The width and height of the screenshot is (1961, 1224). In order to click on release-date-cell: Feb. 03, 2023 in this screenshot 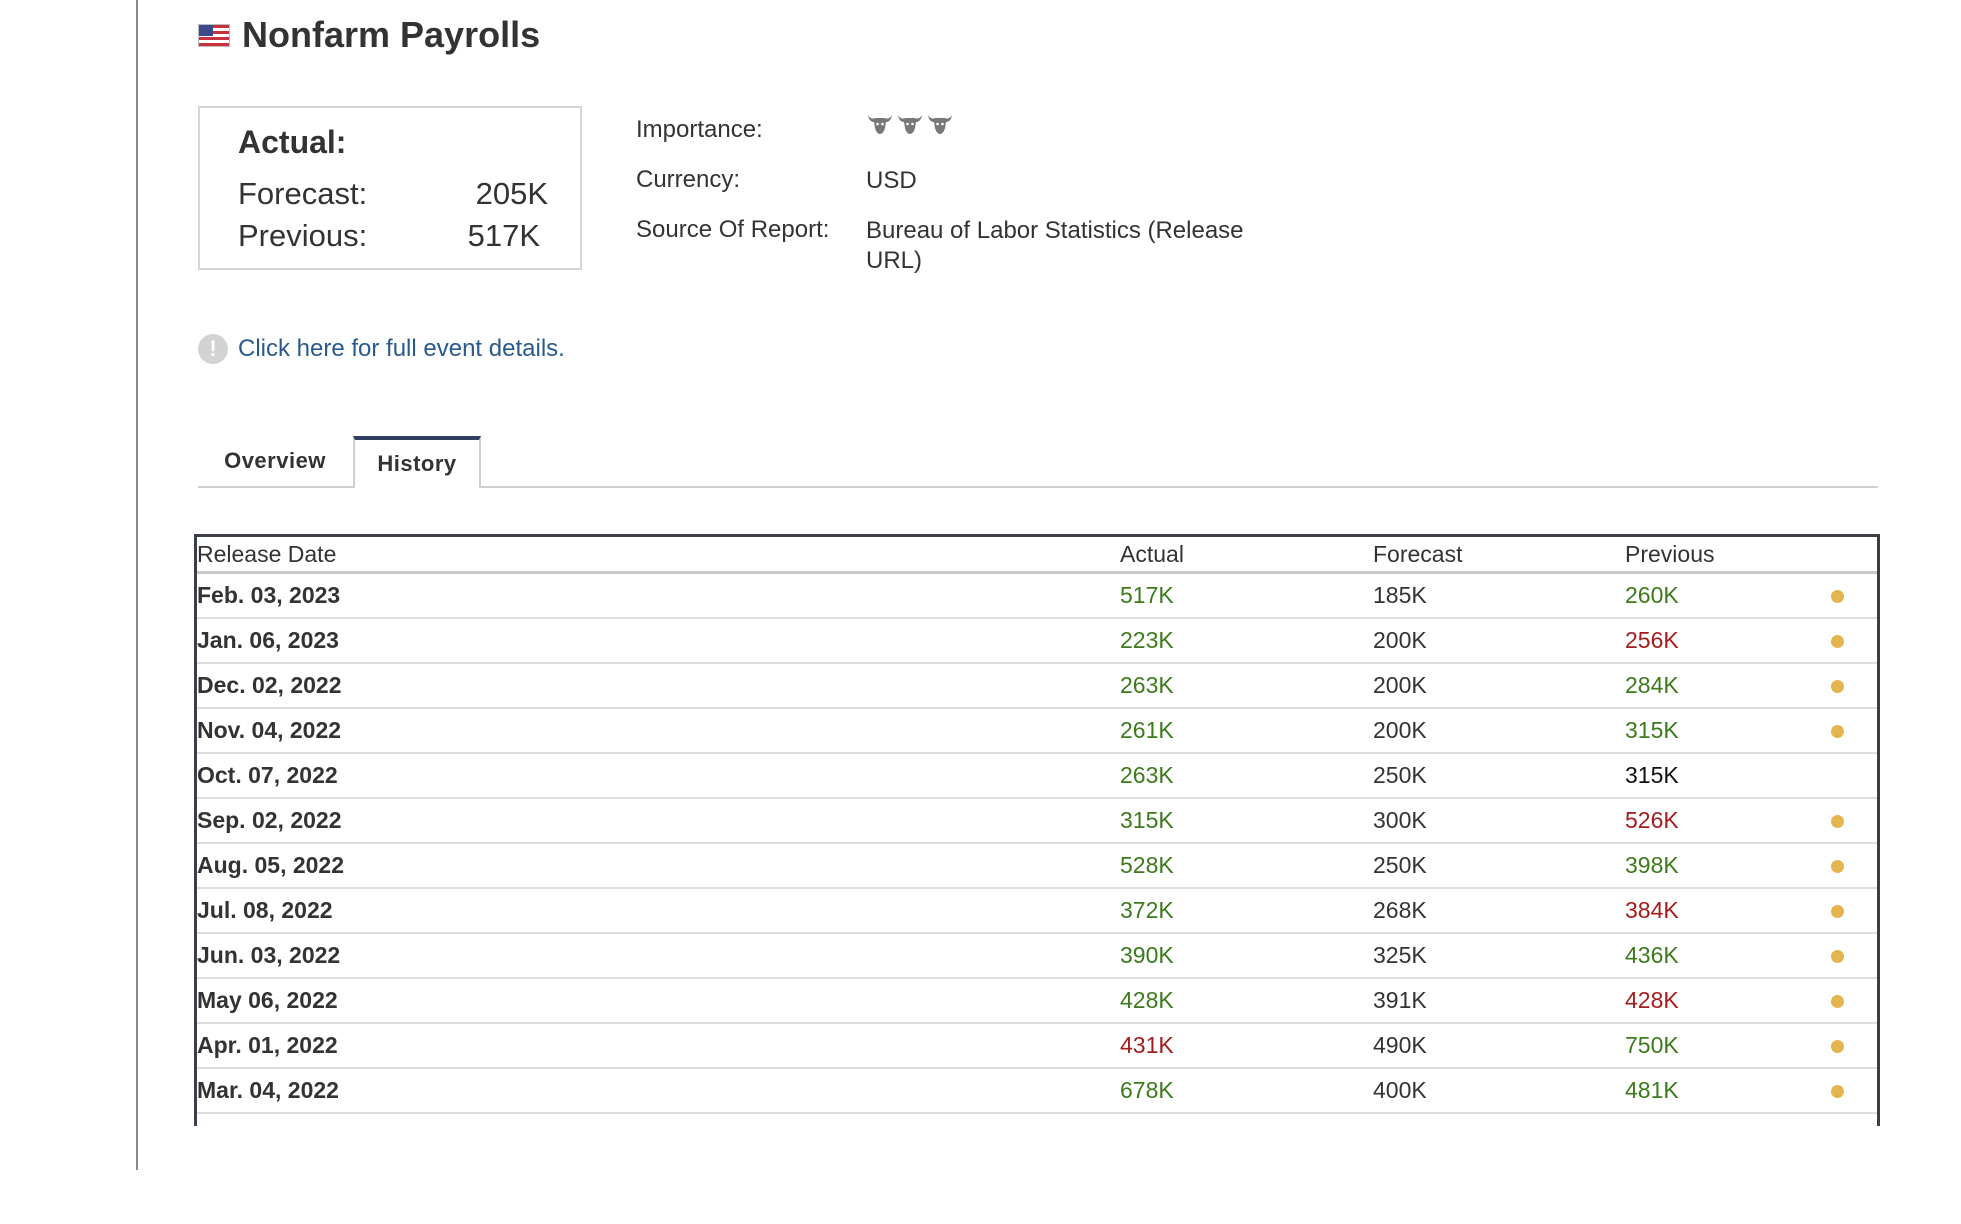, I will do `click(658, 595)`.